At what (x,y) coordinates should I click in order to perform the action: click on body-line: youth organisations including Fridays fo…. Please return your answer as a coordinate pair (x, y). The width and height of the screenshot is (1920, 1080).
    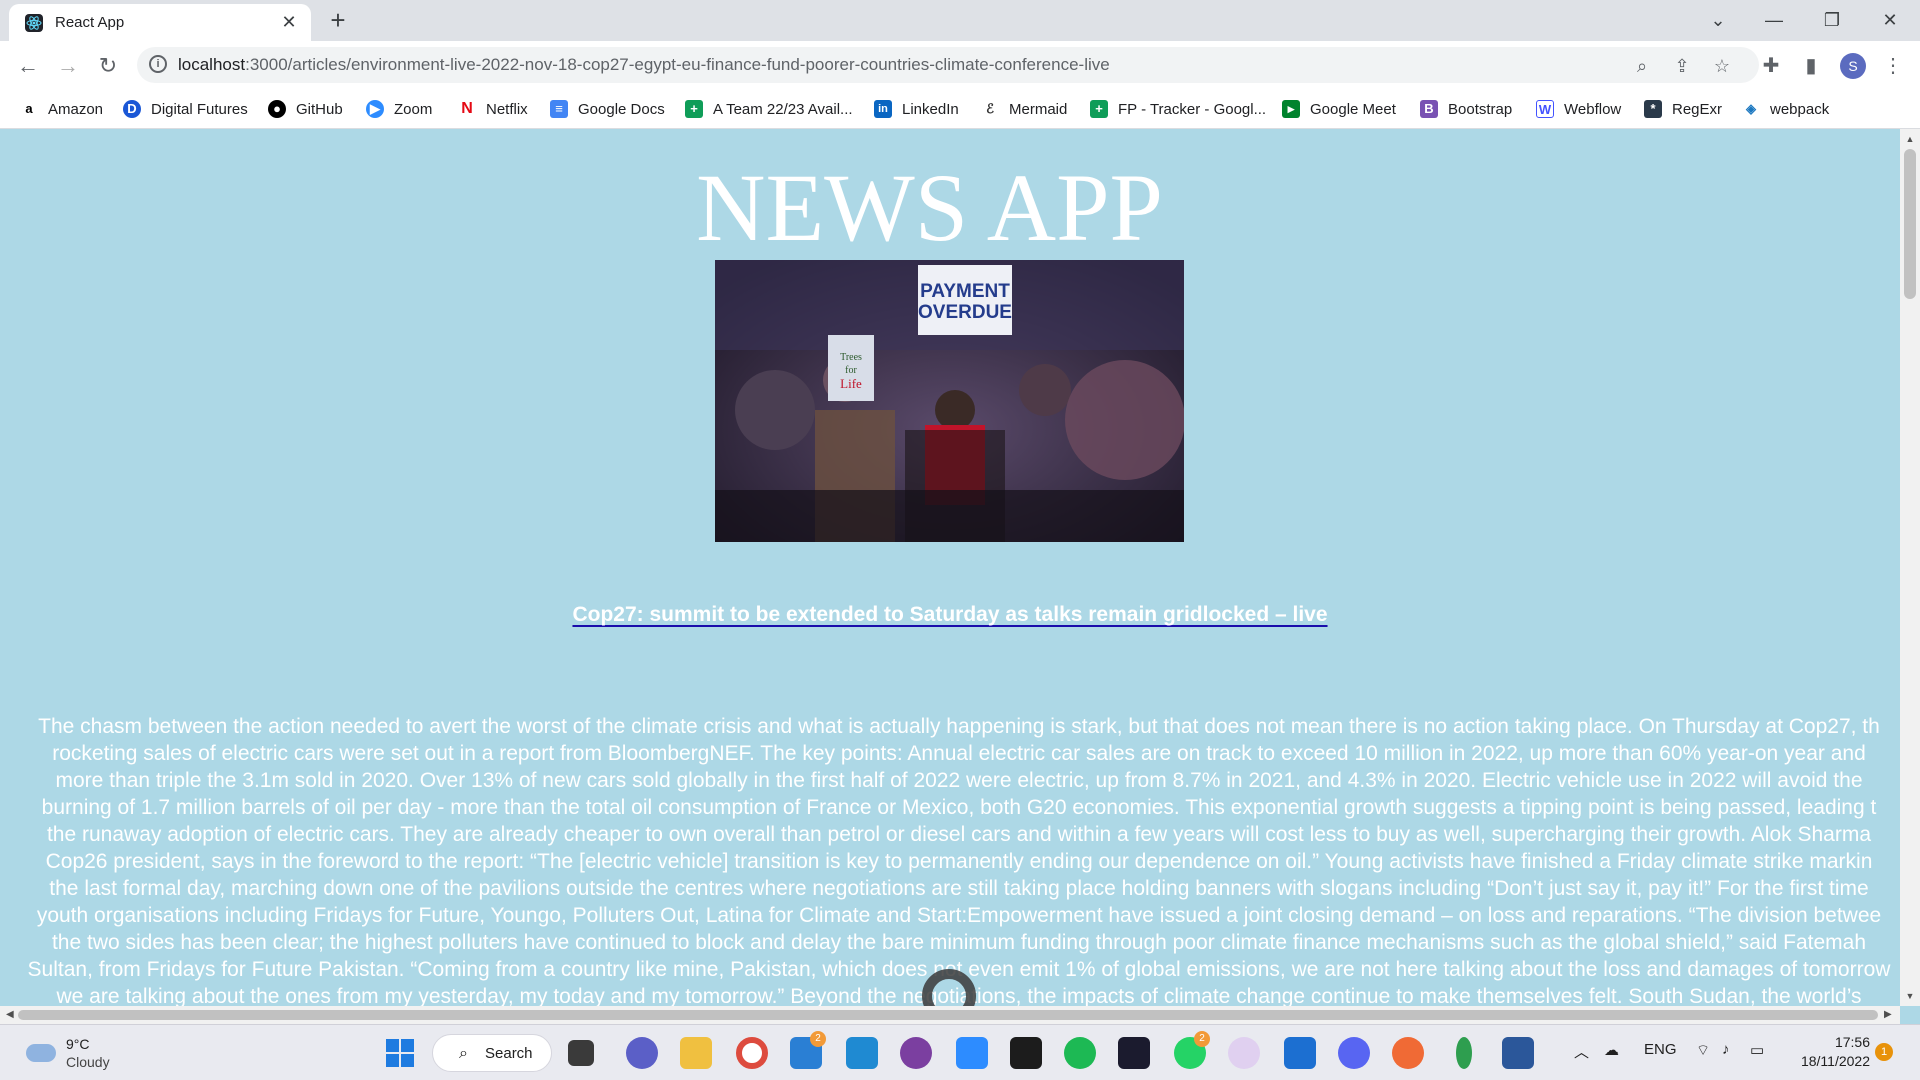
    Looking at the image, I should click on (959, 915).